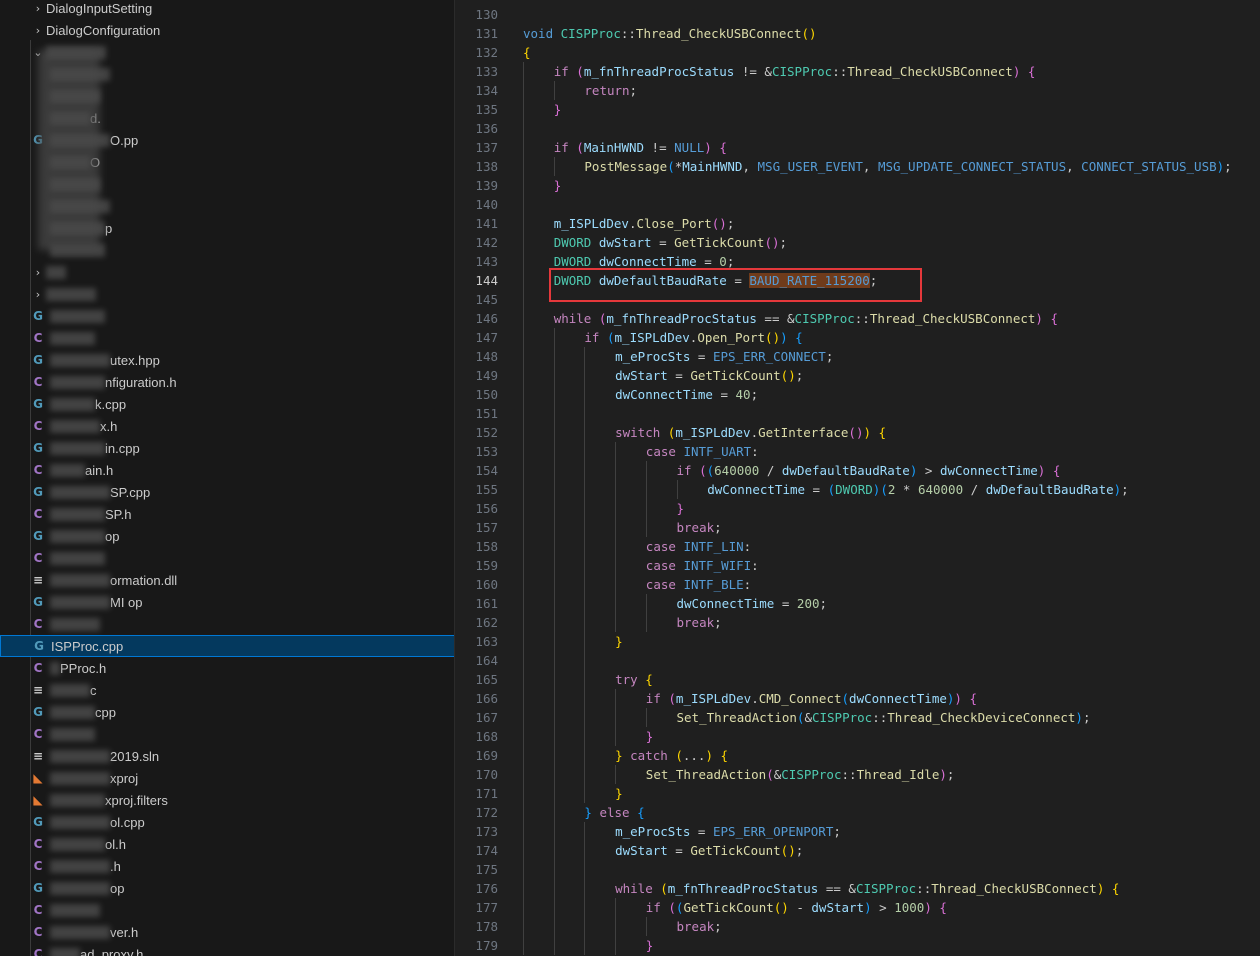 This screenshot has width=1260, height=956. What do you see at coordinates (227, 9) in the screenshot?
I see `explorer-item: › DialogInputSetting` at bounding box center [227, 9].